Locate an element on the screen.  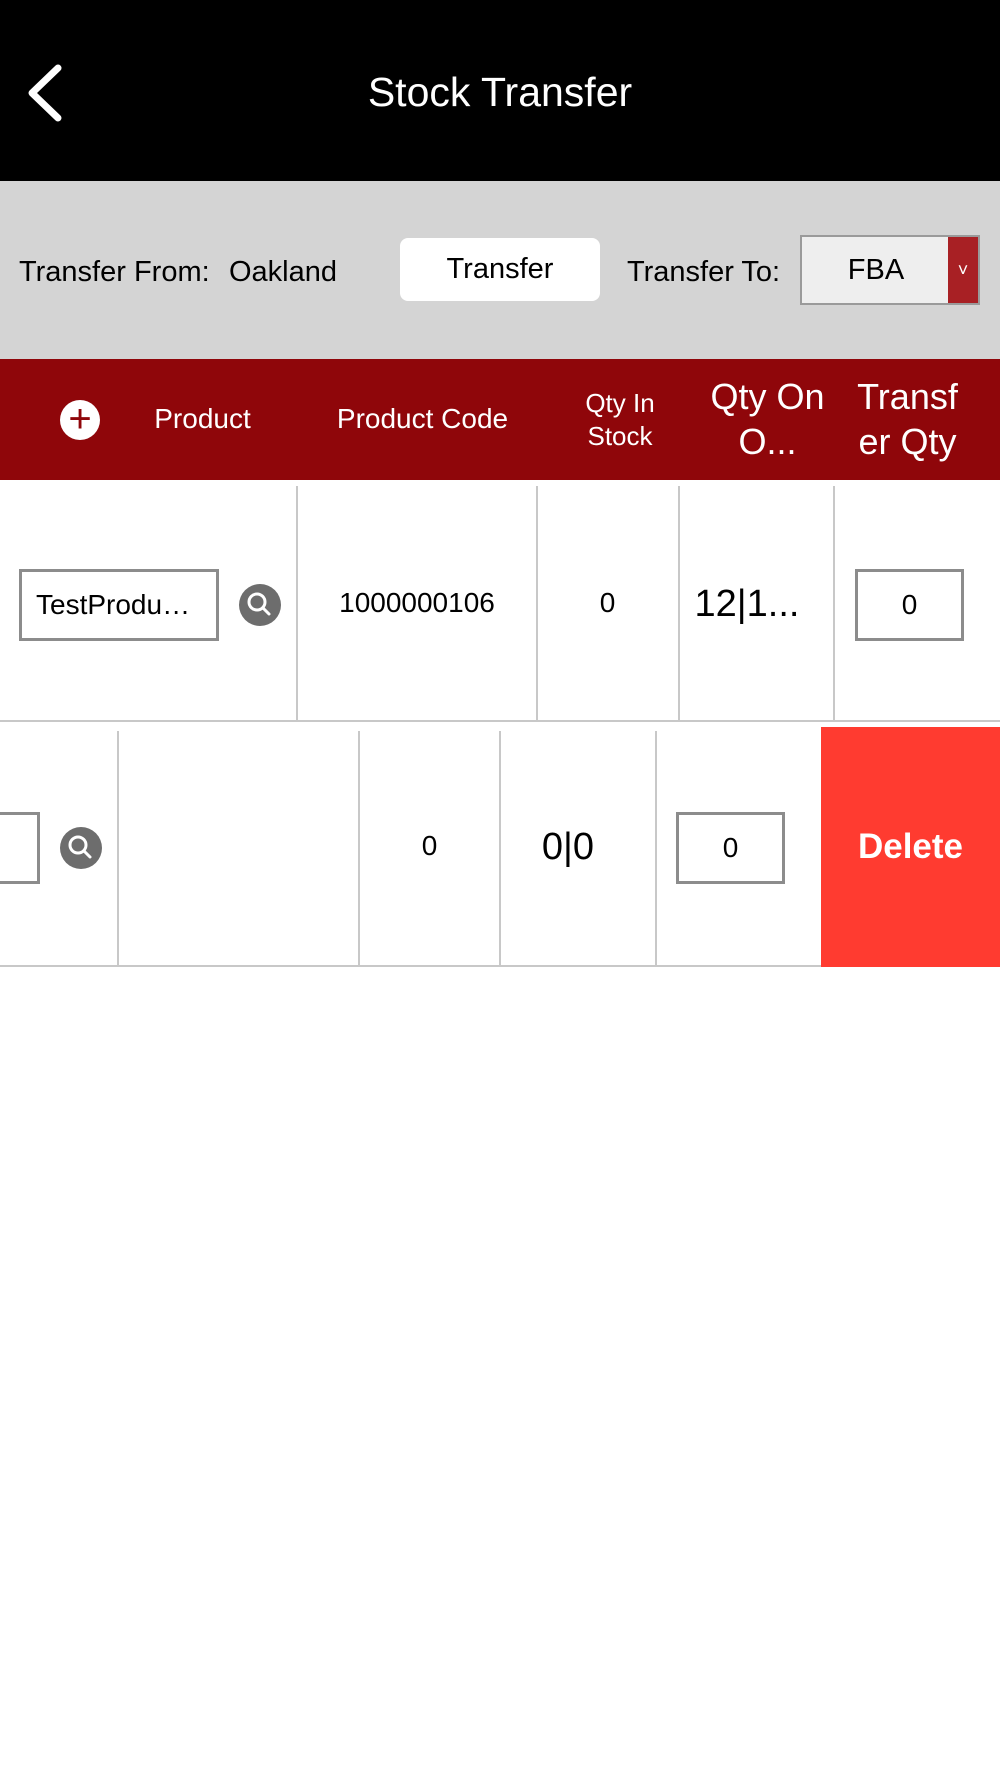
page-title: Stock Transfer is located at coordinates (500, 92).